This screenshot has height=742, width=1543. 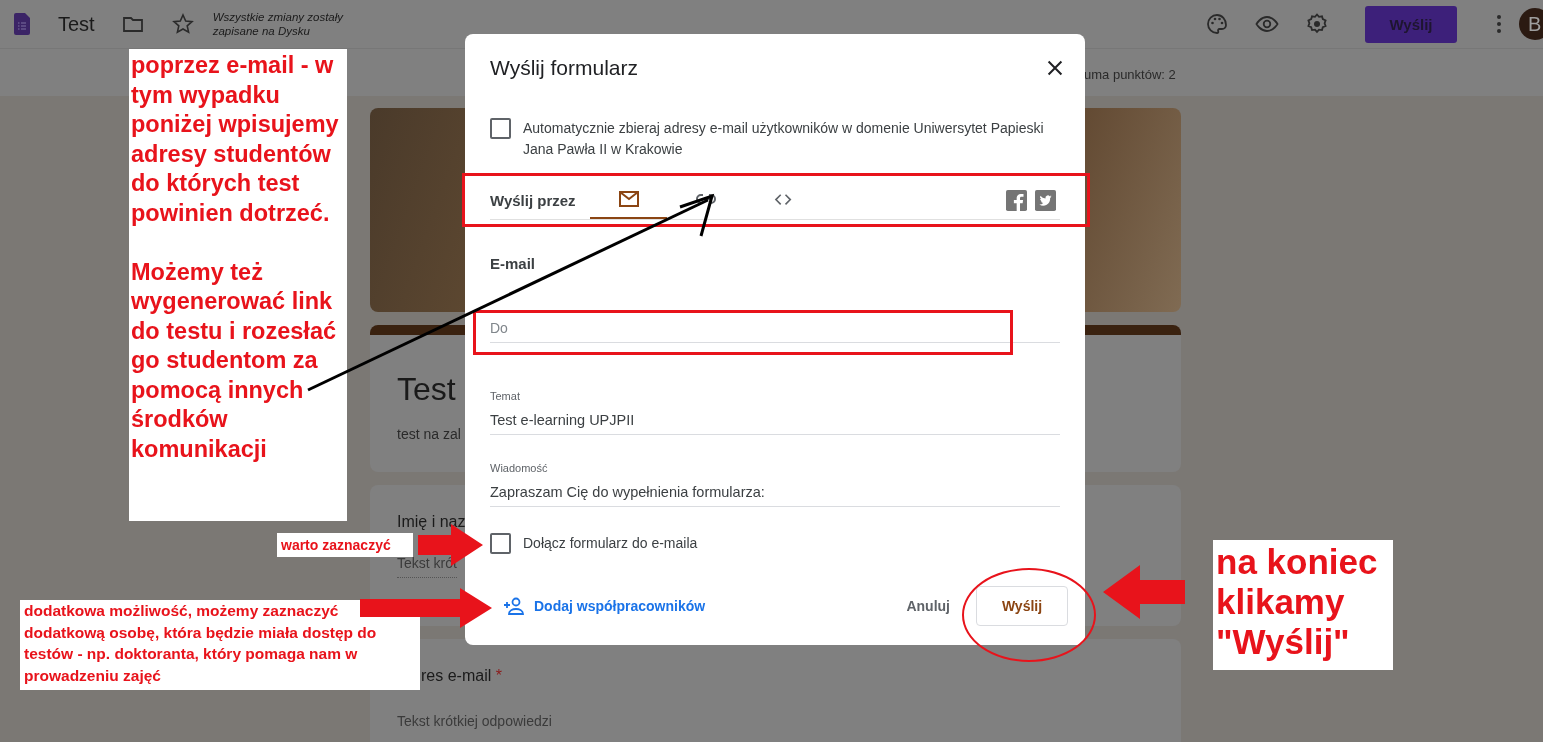 I want to click on section-title: E-mail, so click(x=513, y=263).